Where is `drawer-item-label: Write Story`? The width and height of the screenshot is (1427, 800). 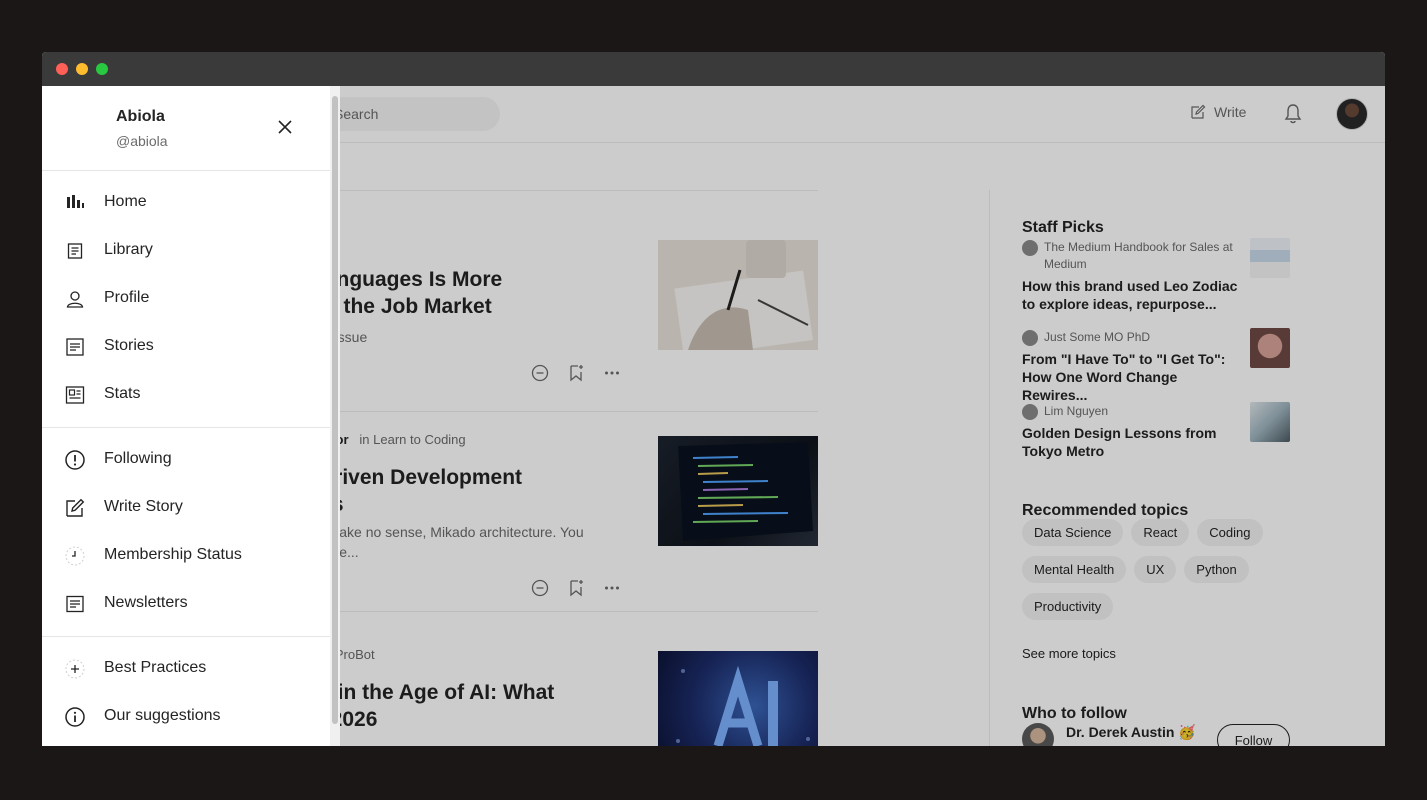 drawer-item-label: Write Story is located at coordinates (143, 506).